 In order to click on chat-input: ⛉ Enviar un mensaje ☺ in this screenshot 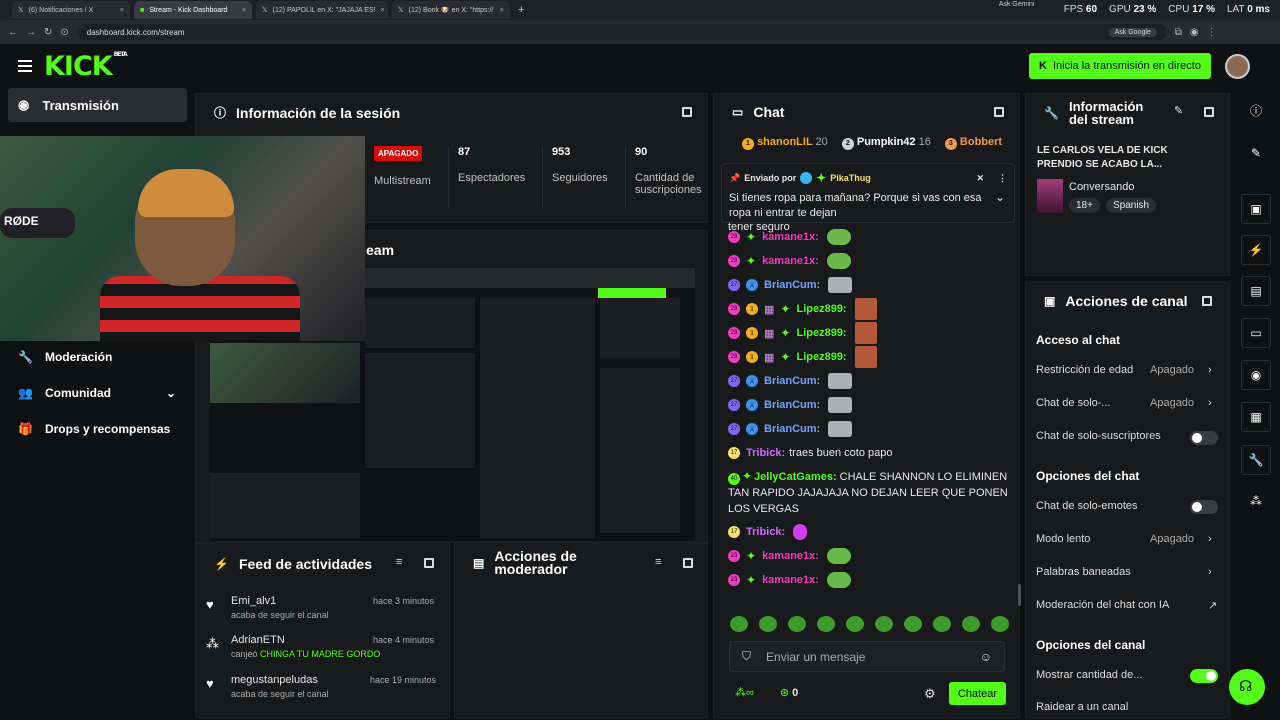, I will do `click(867, 656)`.